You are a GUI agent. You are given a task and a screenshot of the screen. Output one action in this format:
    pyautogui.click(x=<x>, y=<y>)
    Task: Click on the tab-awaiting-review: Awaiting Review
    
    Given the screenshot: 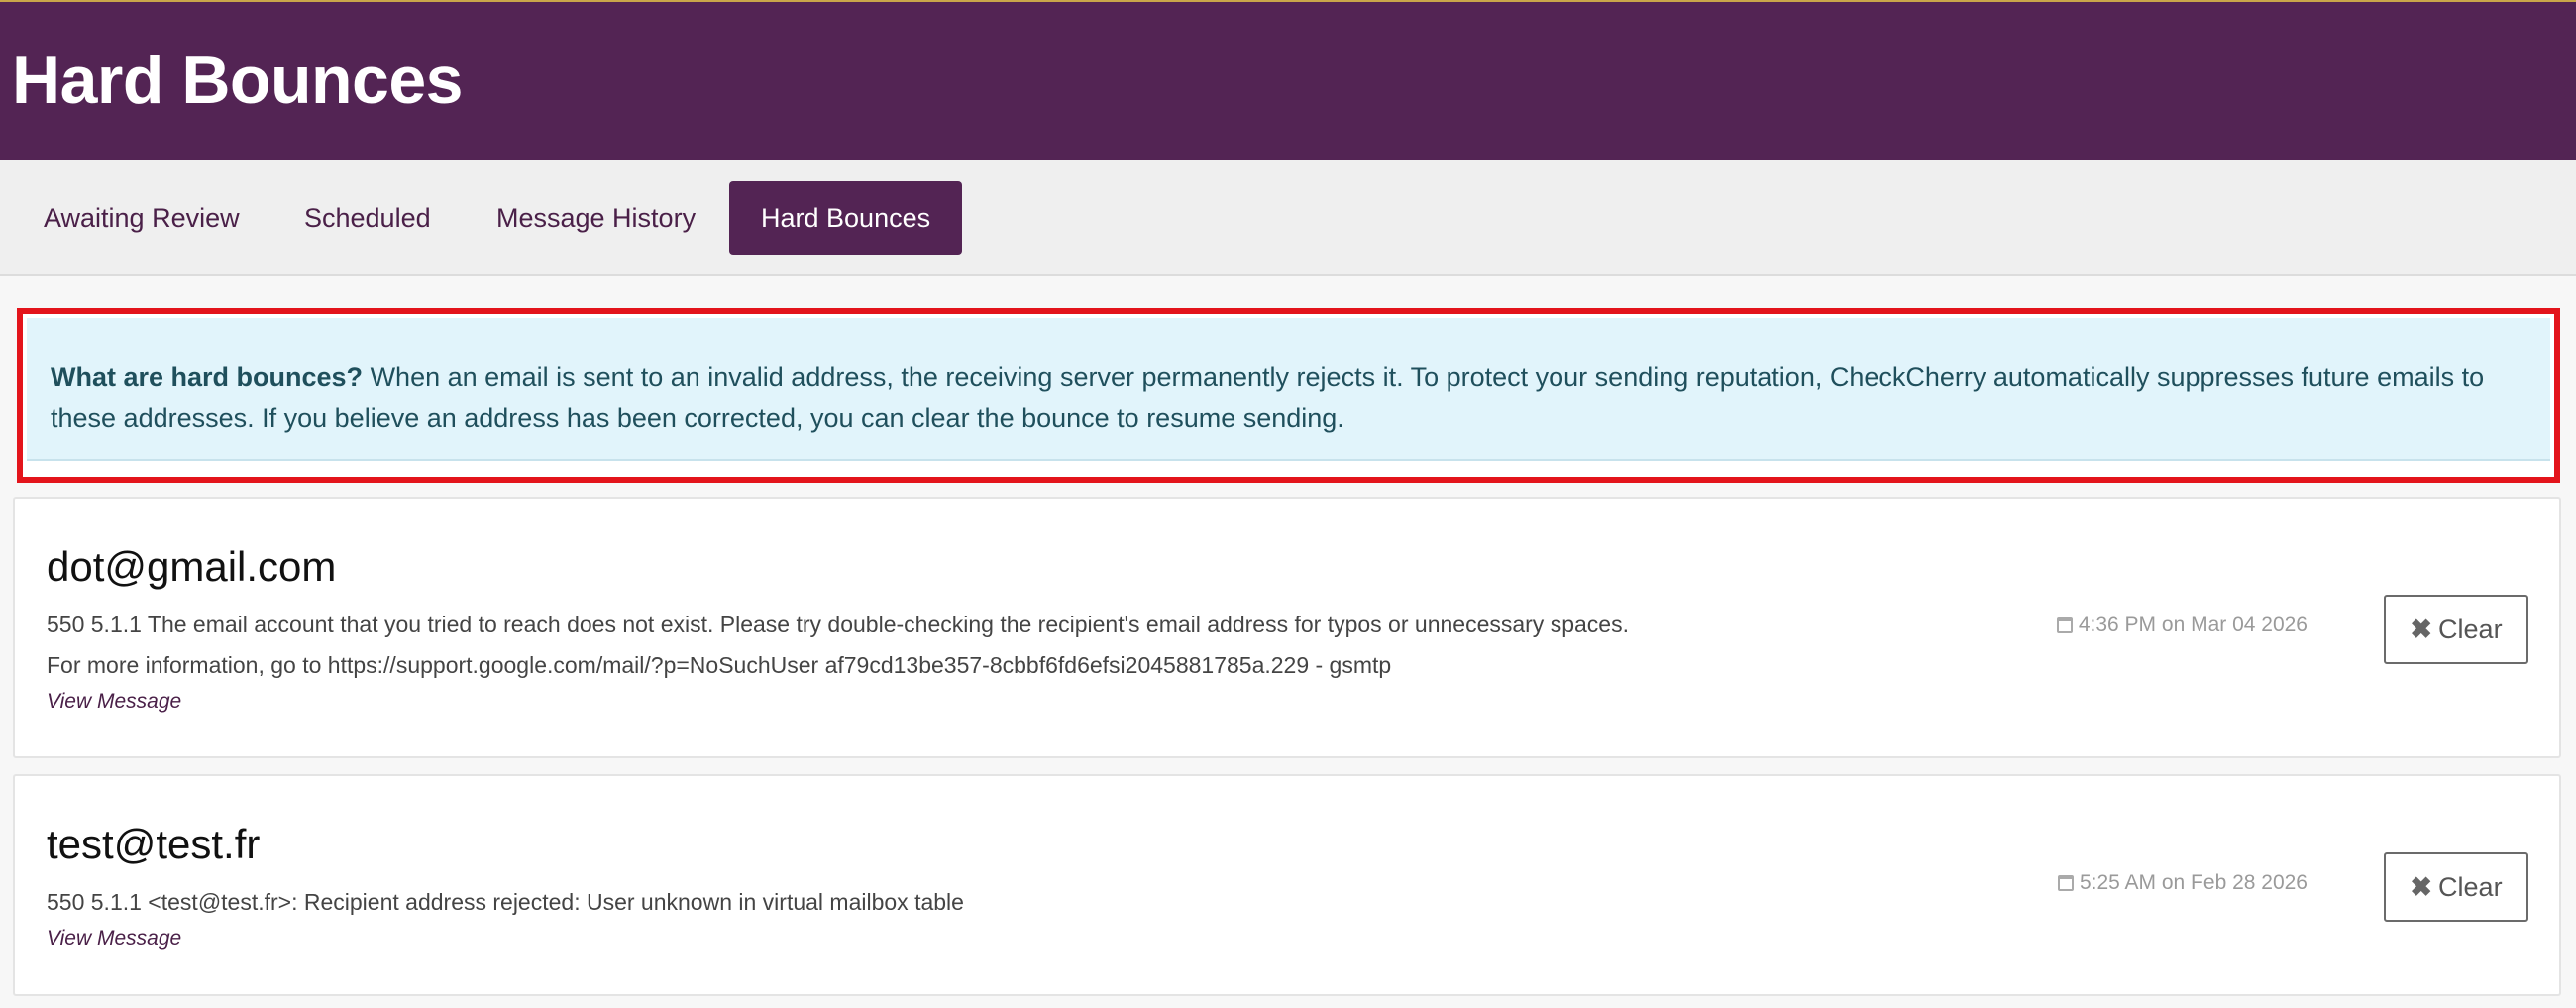 What is the action you would take?
    pyautogui.click(x=141, y=218)
    